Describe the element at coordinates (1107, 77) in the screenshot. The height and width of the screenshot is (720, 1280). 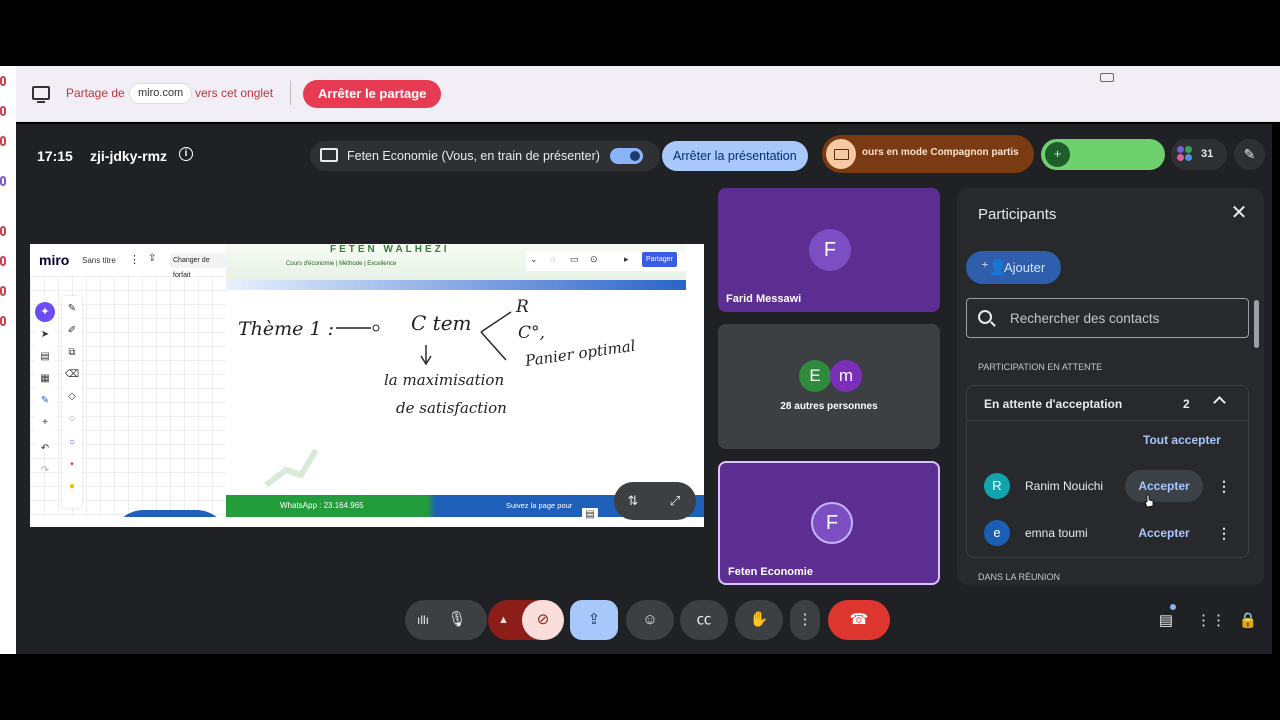
I see `cast-icon` at that location.